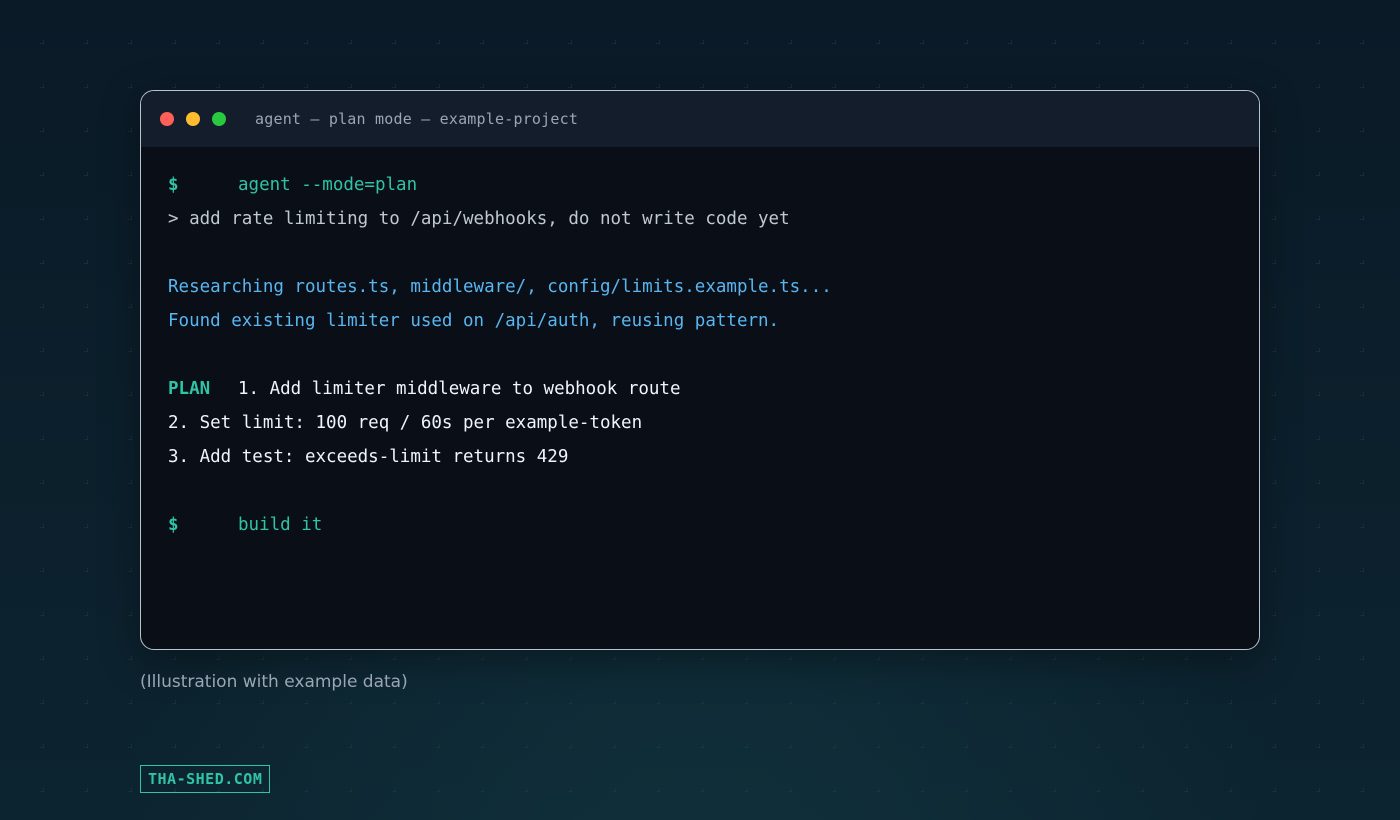 The width and height of the screenshot is (1400, 820). What do you see at coordinates (700, 525) in the screenshot?
I see `command-line-2: $ build it` at bounding box center [700, 525].